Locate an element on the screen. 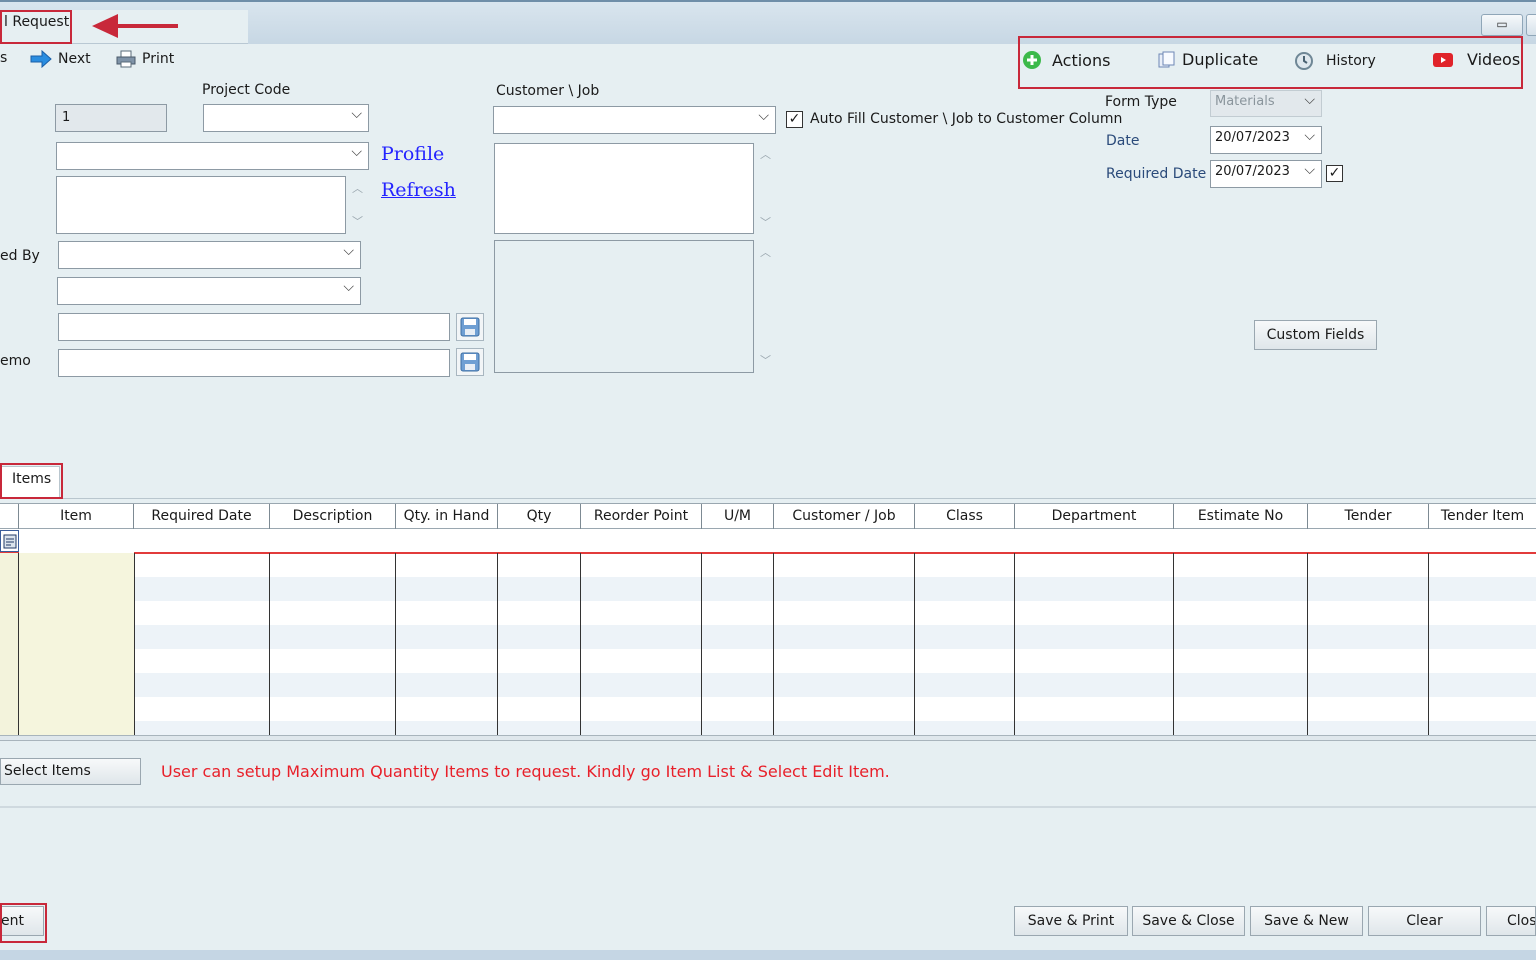 The height and width of the screenshot is (960, 1536). project-code-label: Project Code is located at coordinates (246, 90).